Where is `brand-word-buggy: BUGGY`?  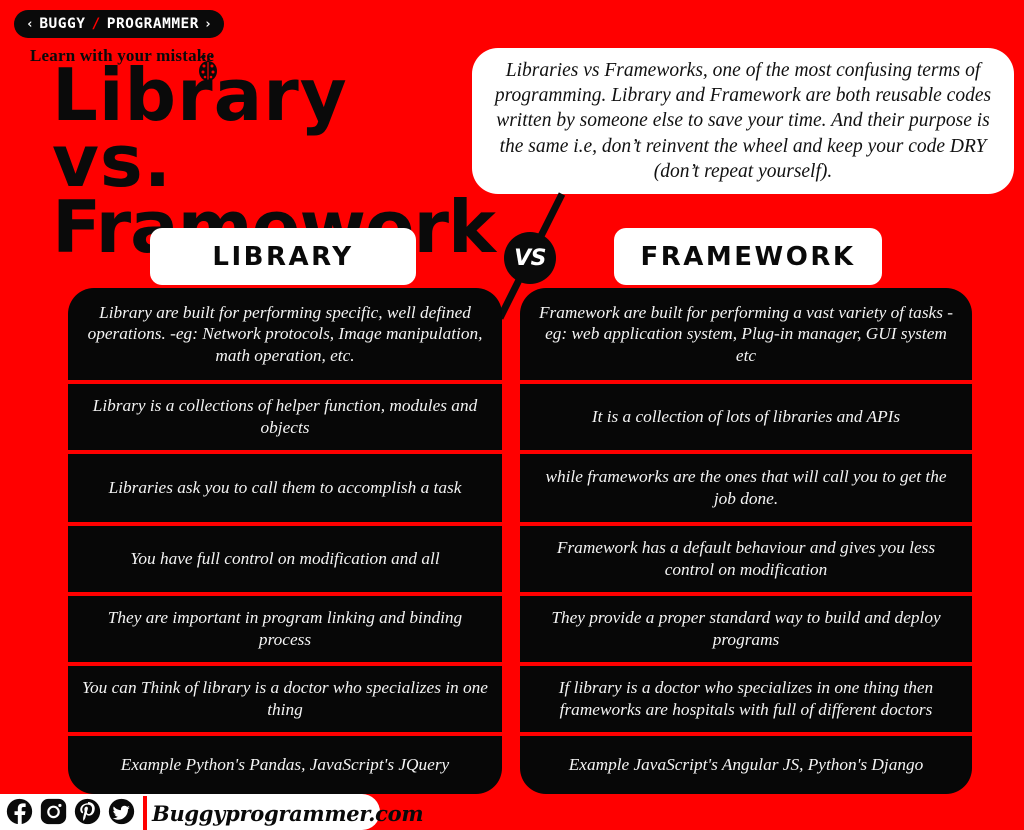
brand-word-buggy: BUGGY is located at coordinates (62, 24).